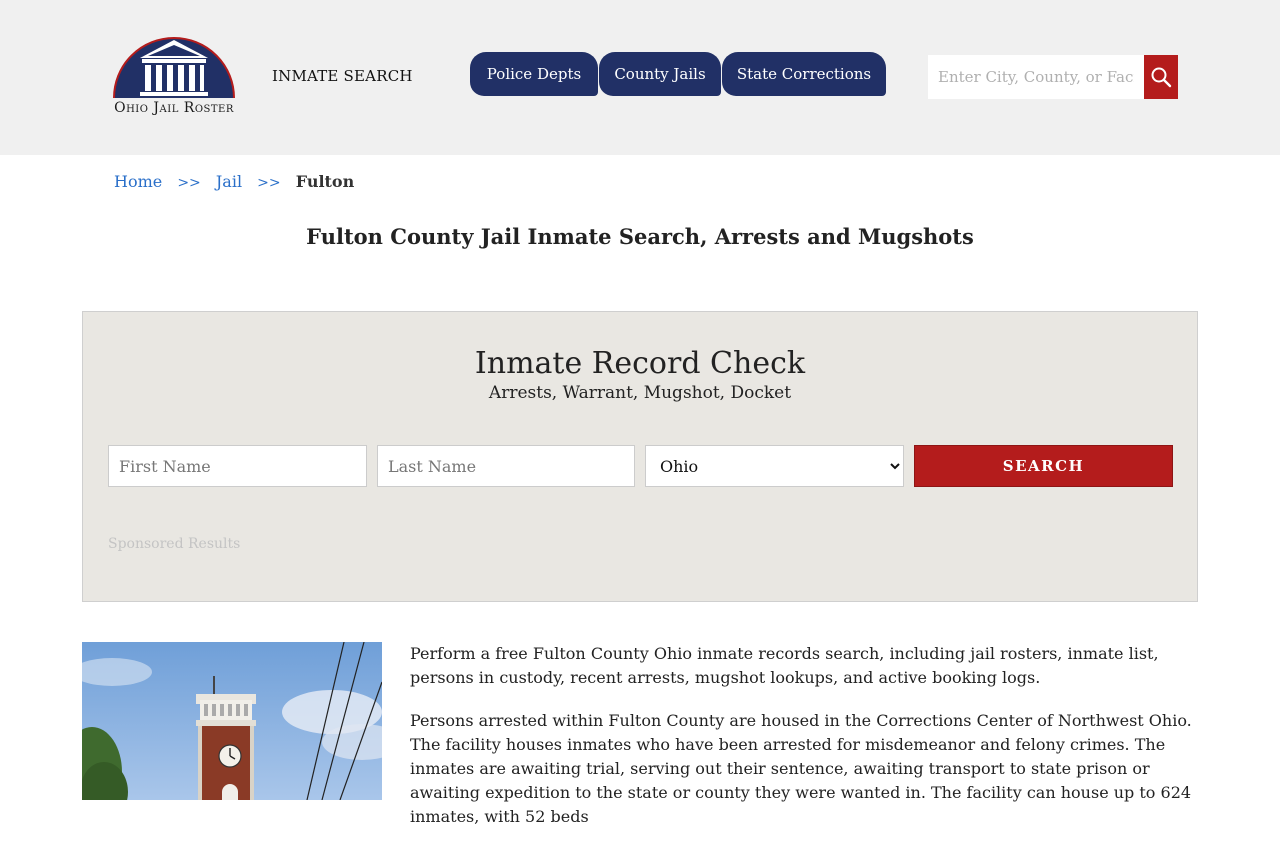  I want to click on site-search-button, so click(1161, 77).